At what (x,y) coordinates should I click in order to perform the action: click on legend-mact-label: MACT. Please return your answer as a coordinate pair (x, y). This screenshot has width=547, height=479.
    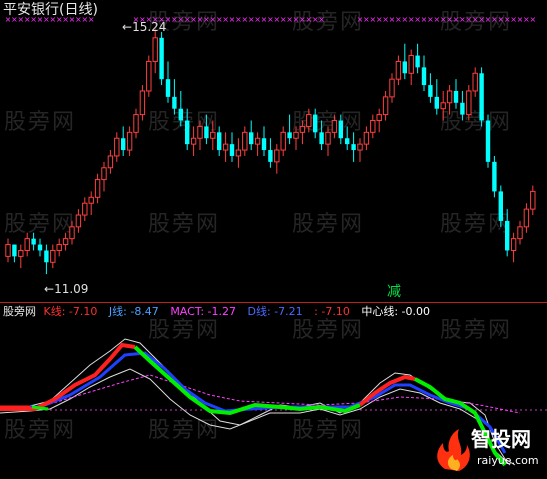
    Looking at the image, I should click on (185, 311).